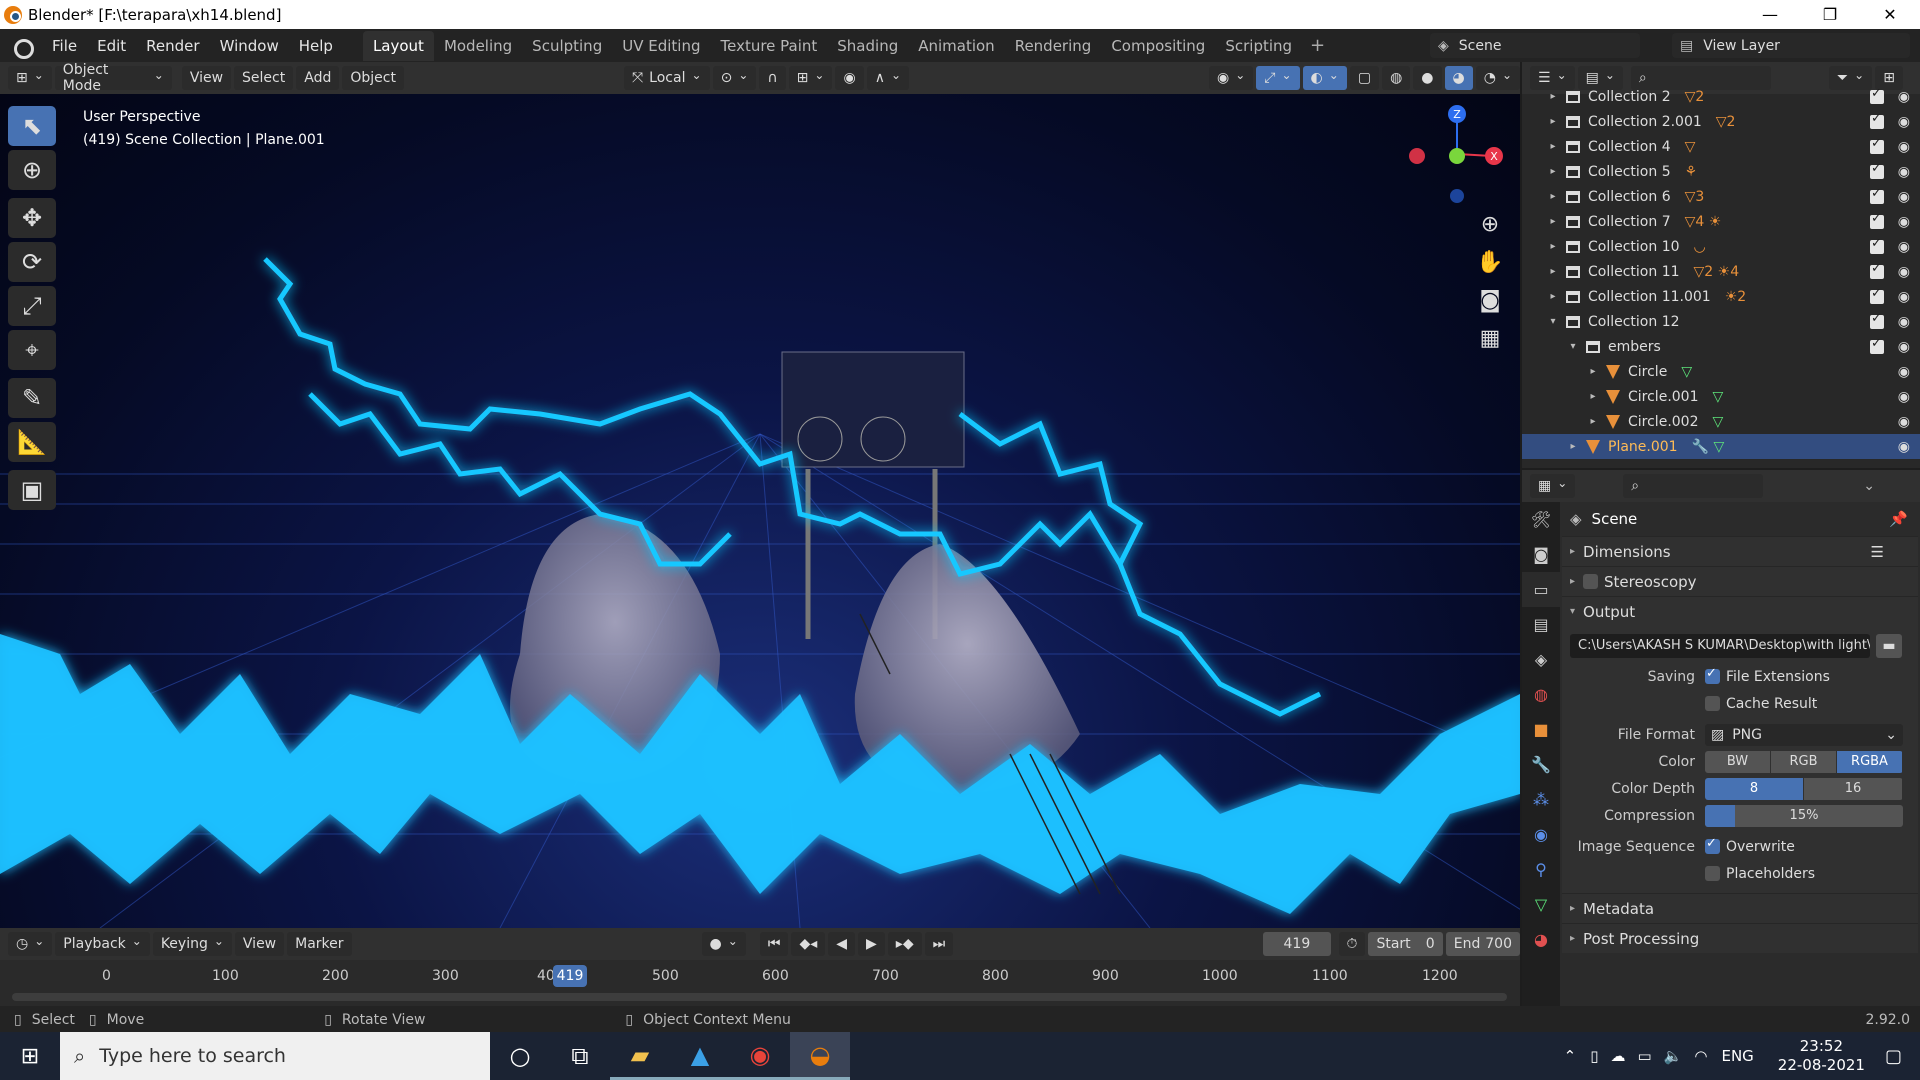  What do you see at coordinates (1877, 552) in the screenshot?
I see `presets-icon: ☰` at bounding box center [1877, 552].